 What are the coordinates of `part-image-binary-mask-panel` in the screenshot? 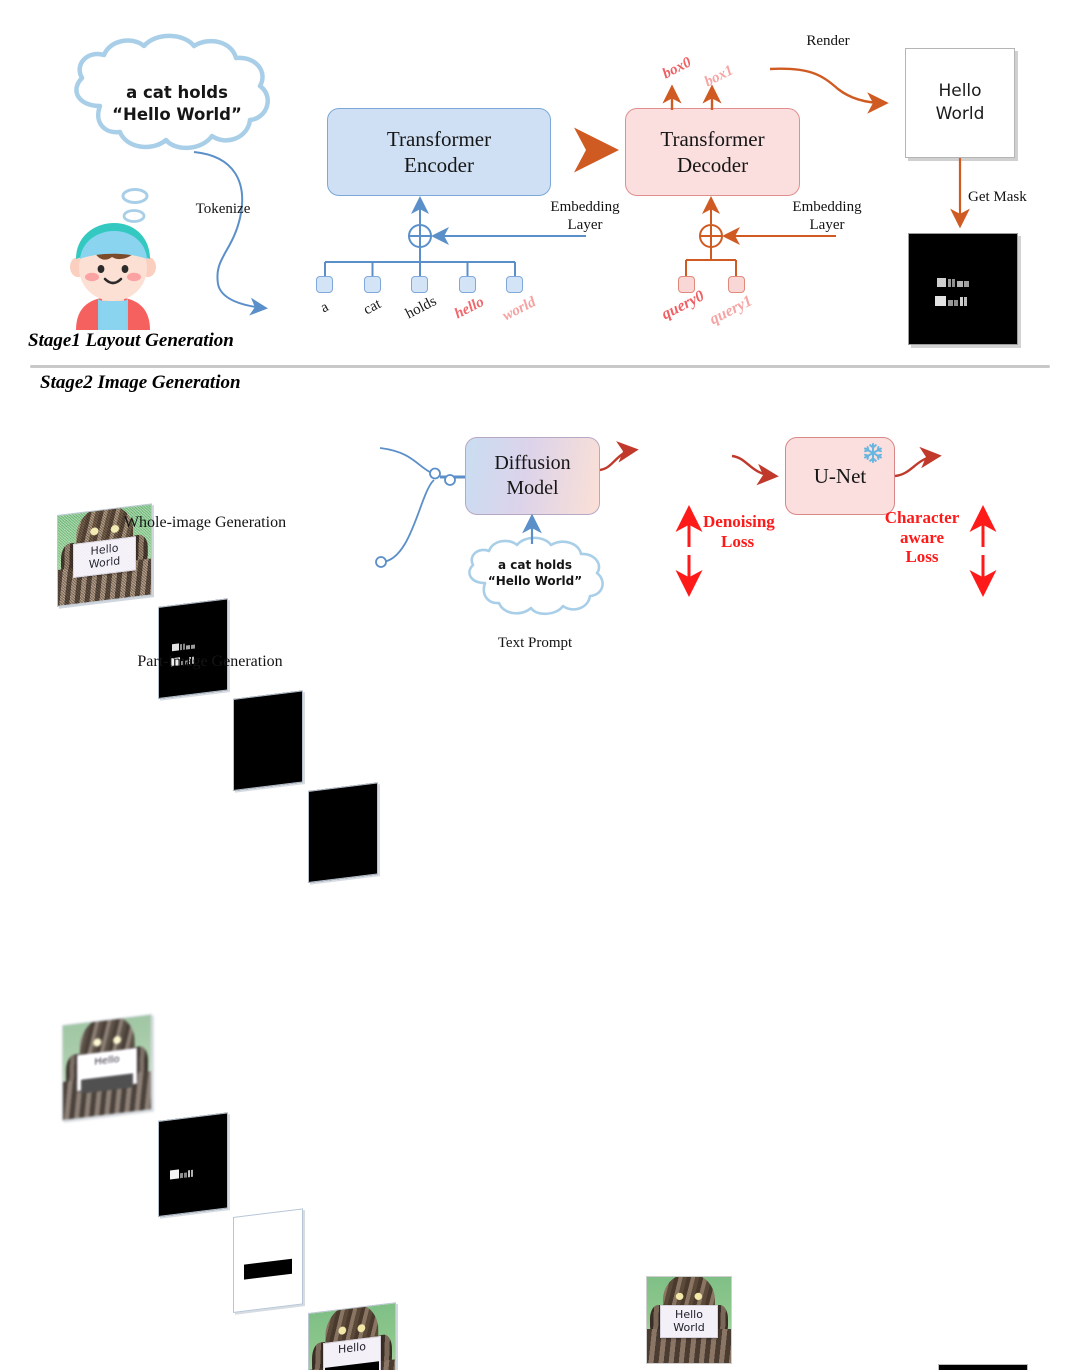 It's located at (268, 1260).